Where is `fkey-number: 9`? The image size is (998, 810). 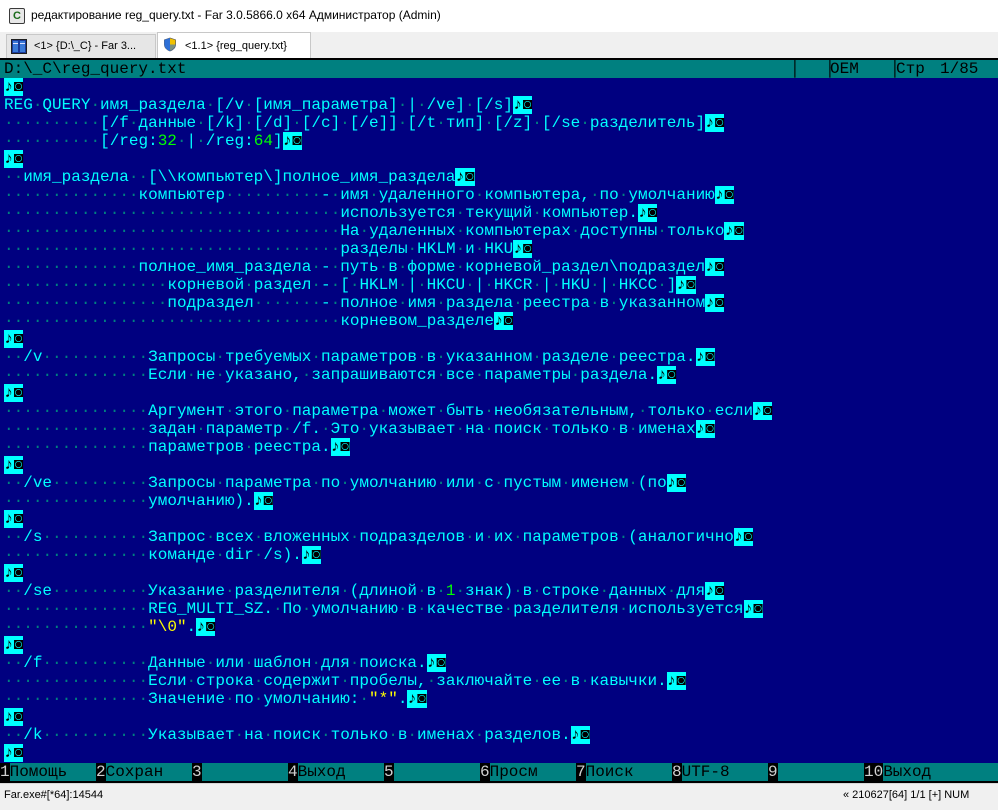 fkey-number: 9 is located at coordinates (773, 772).